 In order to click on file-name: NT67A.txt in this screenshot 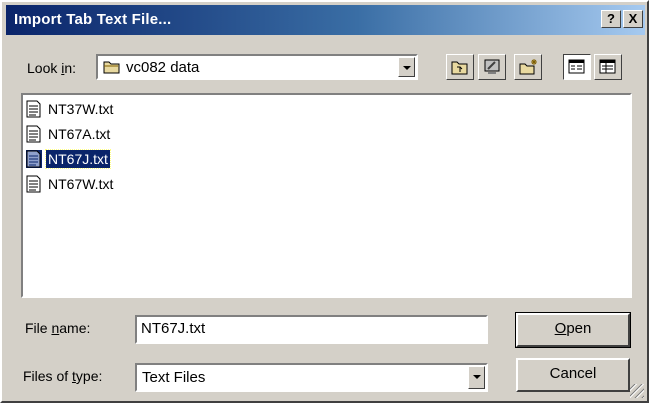, I will do `click(79, 134)`.